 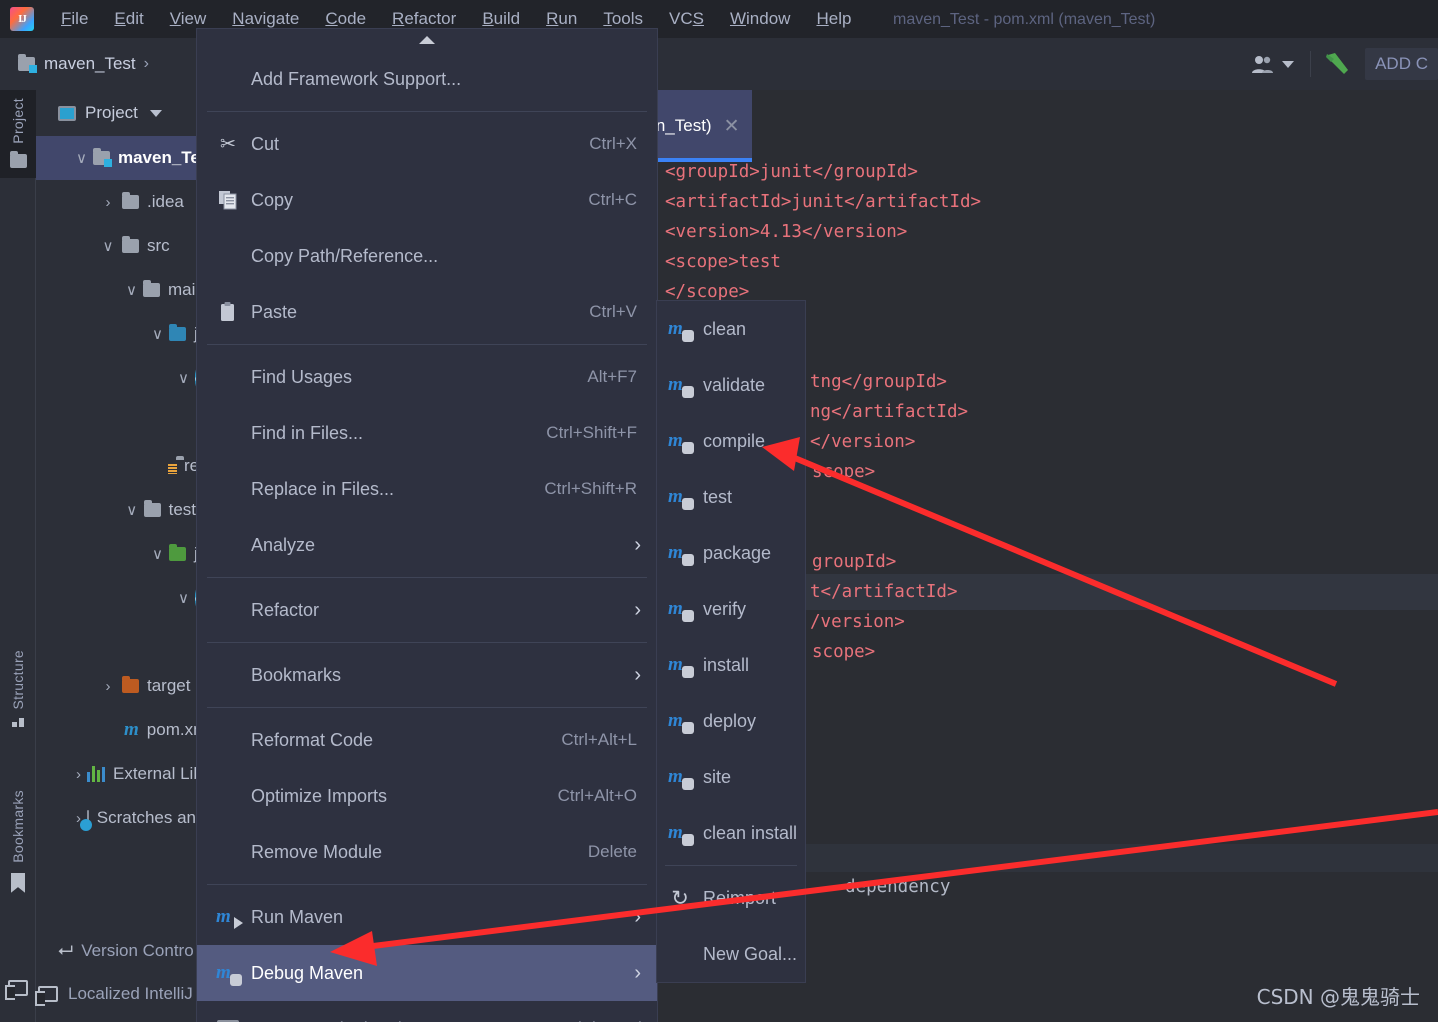 I want to click on tree-item-target: › target, so click(x=116, y=686).